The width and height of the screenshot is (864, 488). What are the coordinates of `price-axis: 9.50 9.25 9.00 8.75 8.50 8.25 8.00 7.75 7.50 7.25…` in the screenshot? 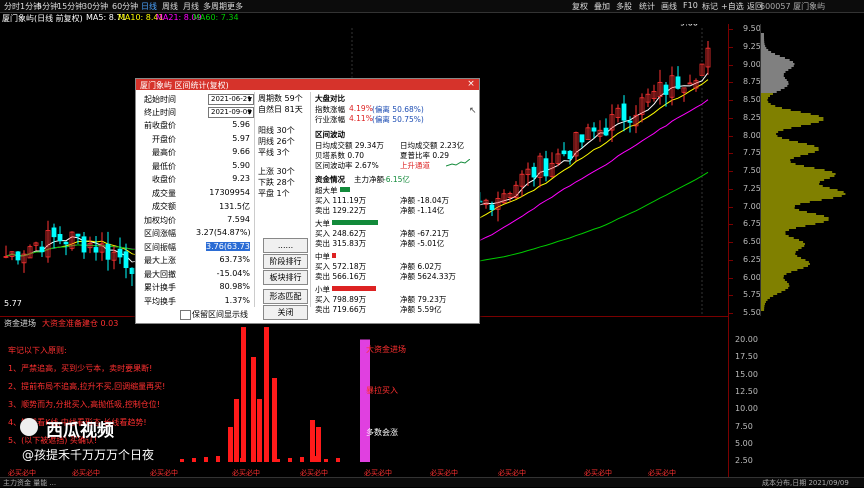 It's located at (744, 170).